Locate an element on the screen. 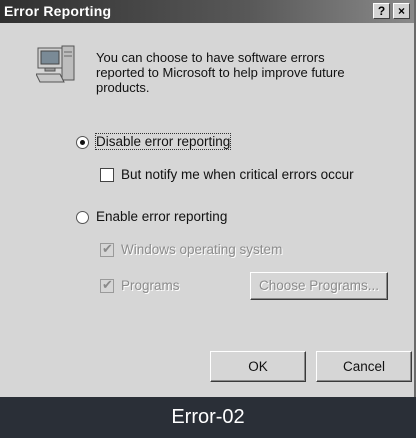  close-button: × is located at coordinates (401, 11).